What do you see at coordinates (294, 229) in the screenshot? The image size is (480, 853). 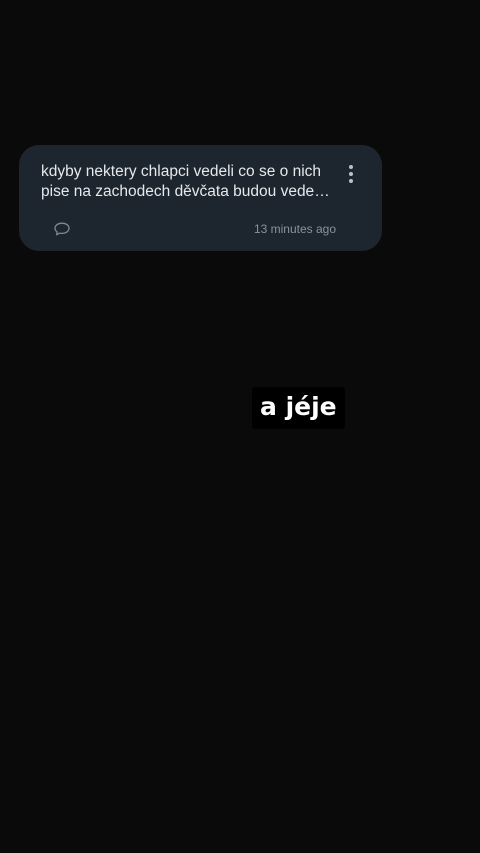 I see `post-timestamp: 13 minutes ago` at bounding box center [294, 229].